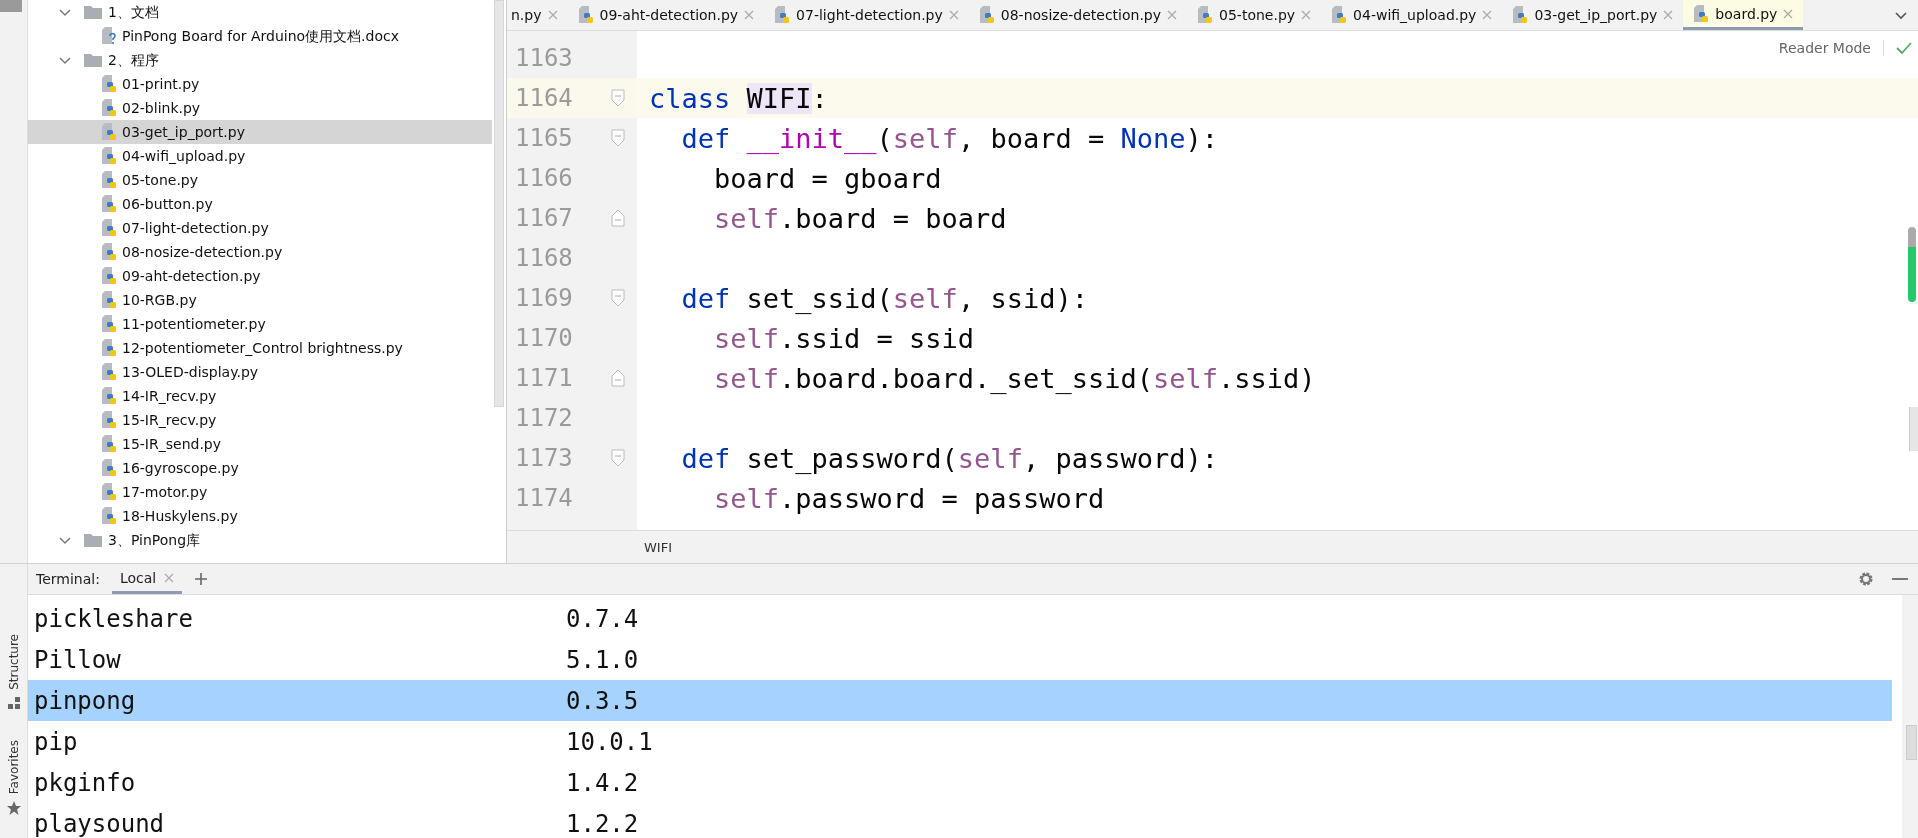  What do you see at coordinates (949, 138) in the screenshot?
I see `code-line: def __init__(self, board = None):` at bounding box center [949, 138].